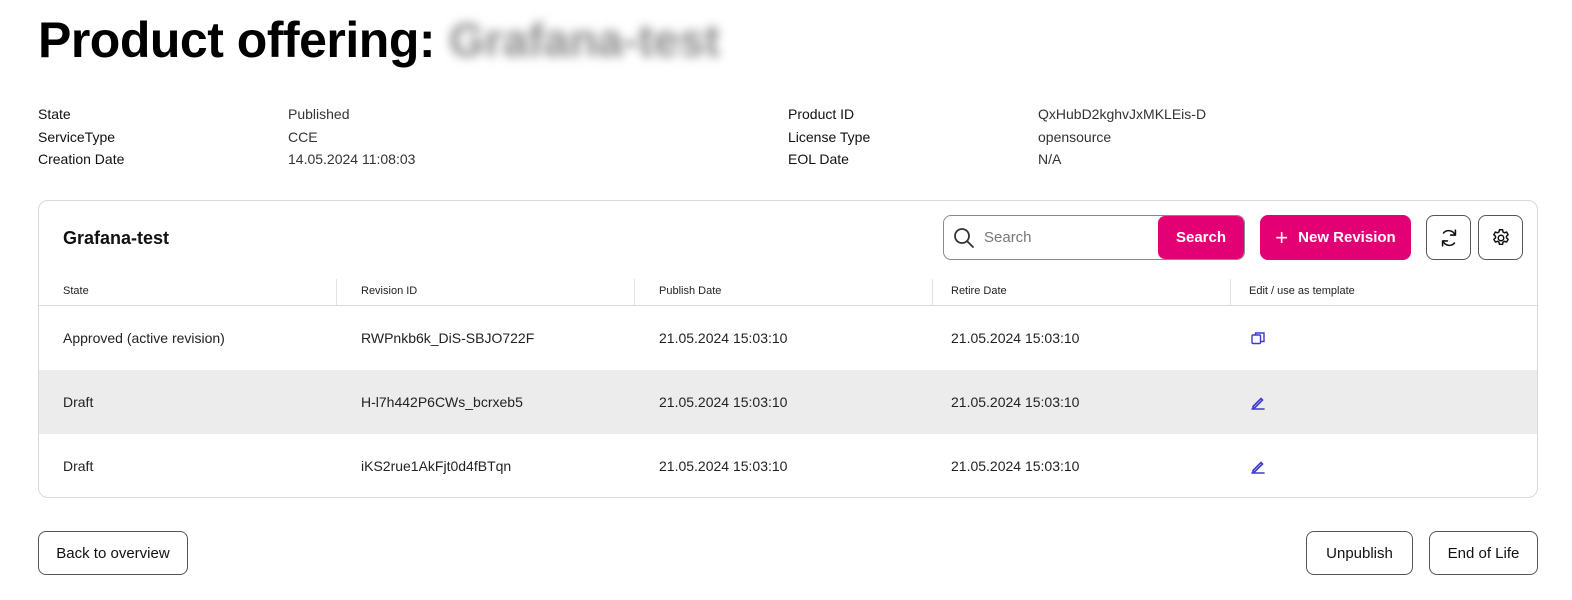 The height and width of the screenshot is (600, 1572). What do you see at coordinates (1075, 136) in the screenshot?
I see `meta-value: opensource` at bounding box center [1075, 136].